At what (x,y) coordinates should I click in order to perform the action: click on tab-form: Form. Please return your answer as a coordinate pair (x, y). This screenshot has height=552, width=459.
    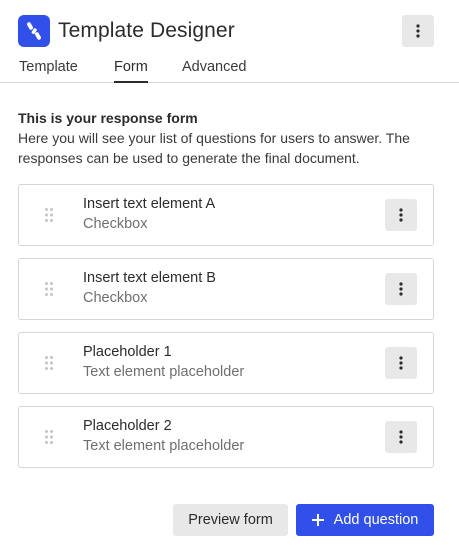
    Looking at the image, I should click on (131, 71).